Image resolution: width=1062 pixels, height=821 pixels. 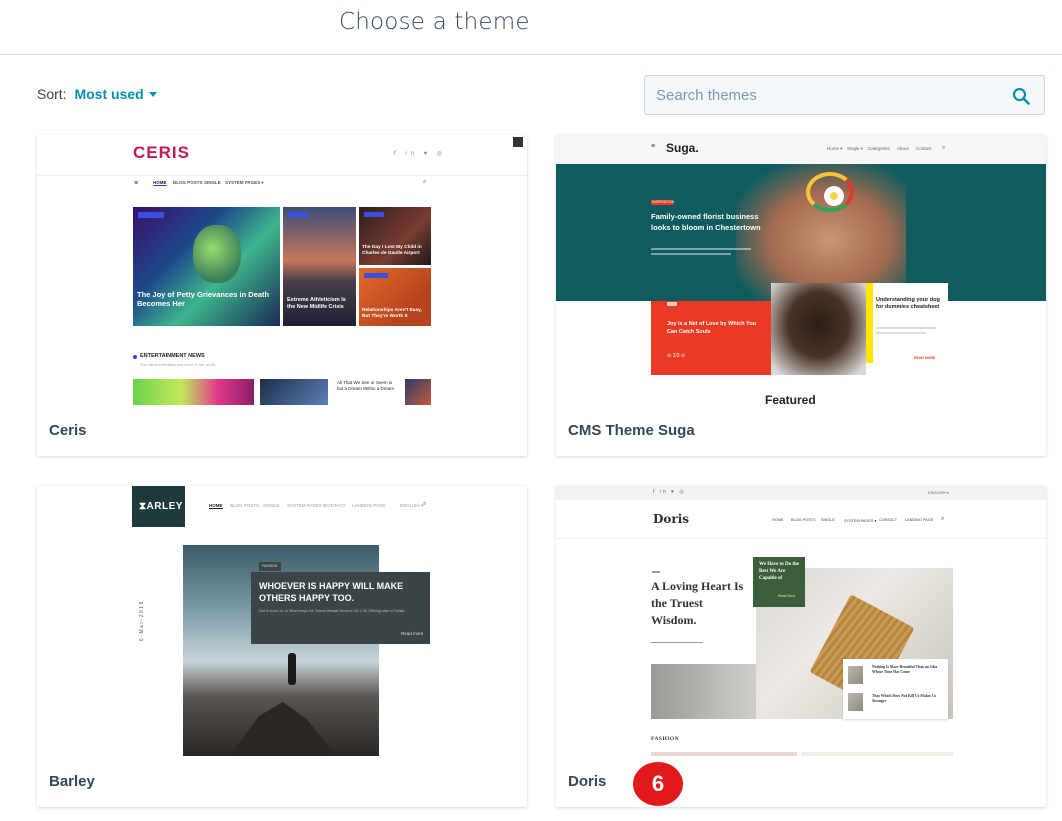 I want to click on theme-name-ceris: Ceris, so click(x=68, y=430).